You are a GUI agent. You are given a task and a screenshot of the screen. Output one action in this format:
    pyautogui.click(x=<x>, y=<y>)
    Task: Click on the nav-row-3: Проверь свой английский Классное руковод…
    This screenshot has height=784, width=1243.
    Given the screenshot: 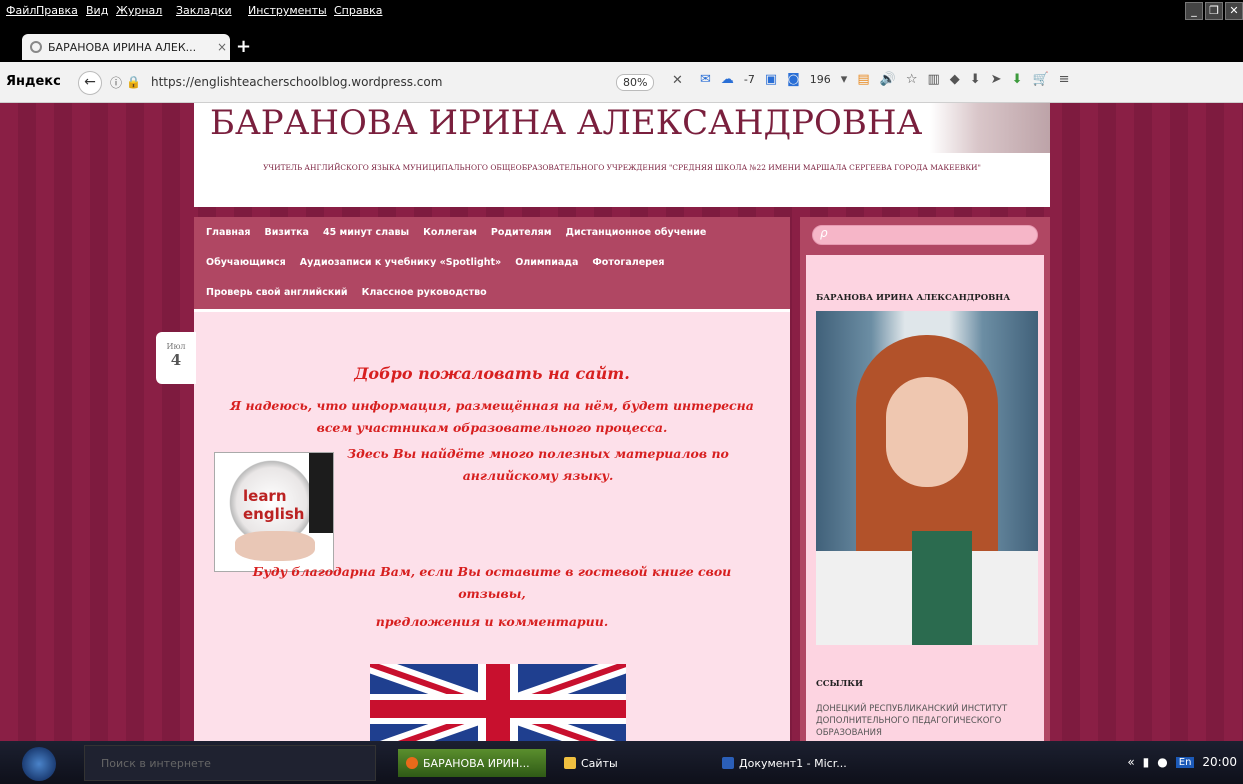 What is the action you would take?
    pyautogui.click(x=346, y=292)
    